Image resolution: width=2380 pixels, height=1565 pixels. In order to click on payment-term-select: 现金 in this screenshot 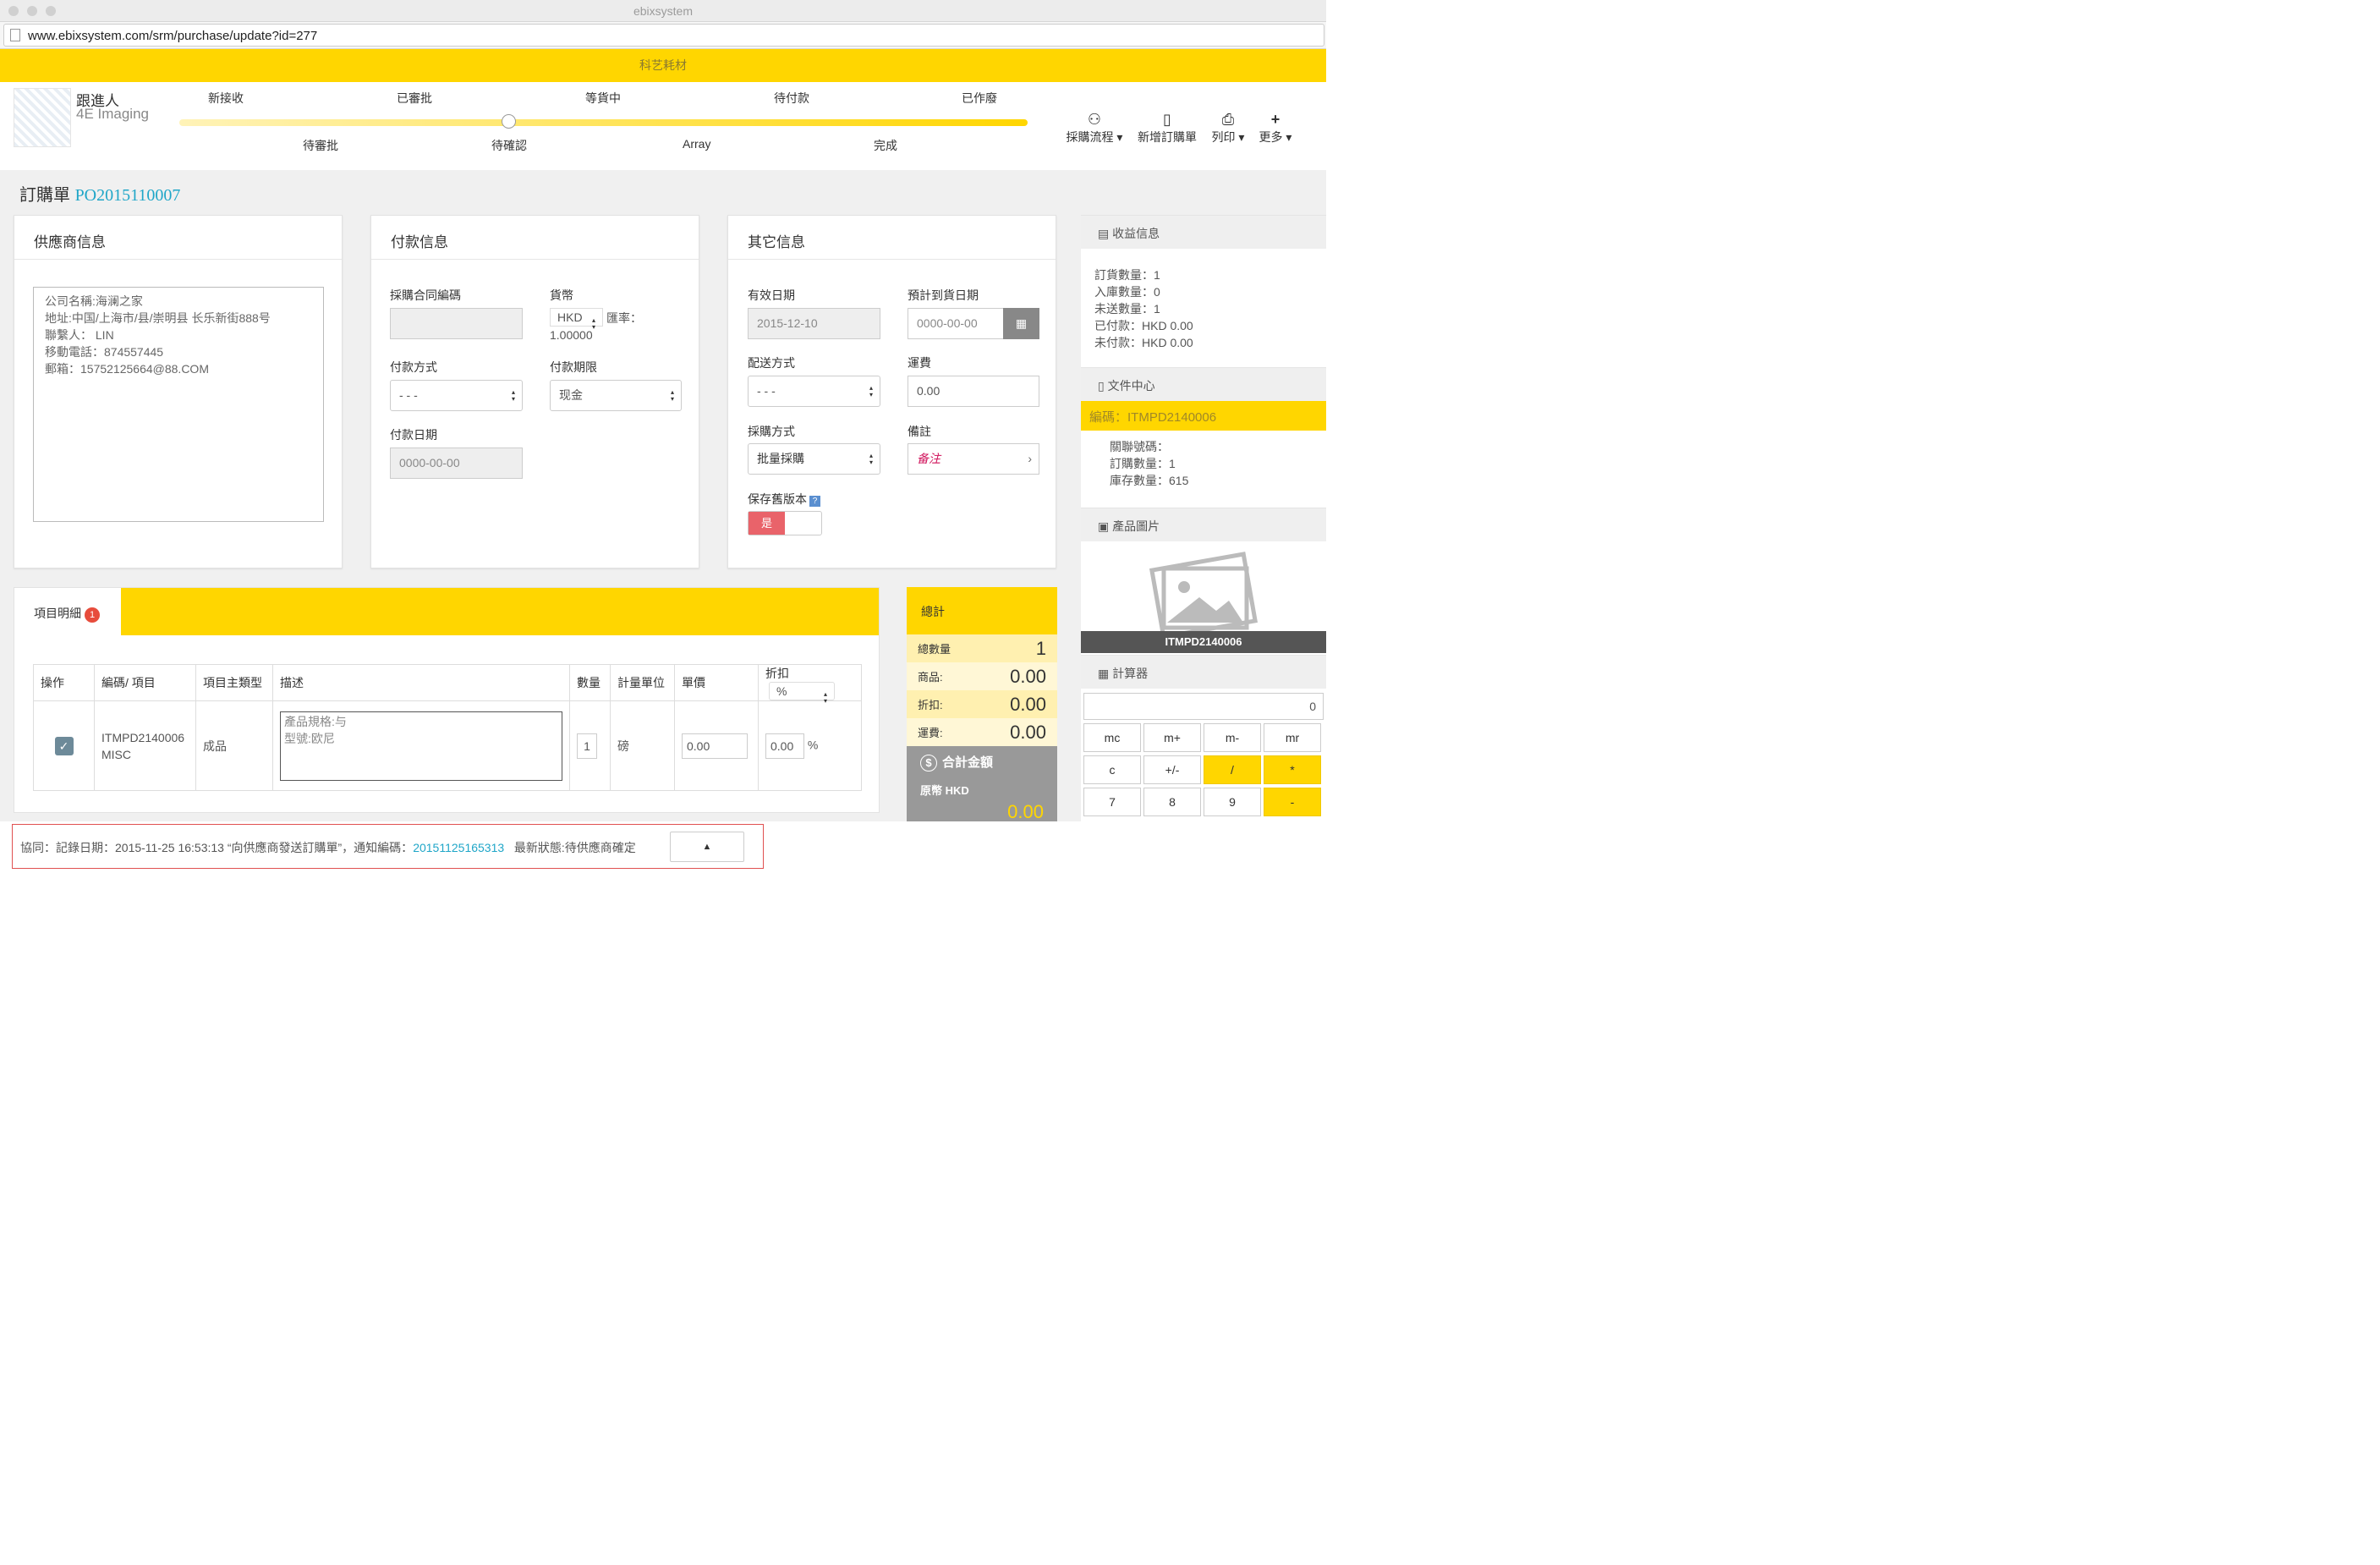, I will do `click(616, 395)`.